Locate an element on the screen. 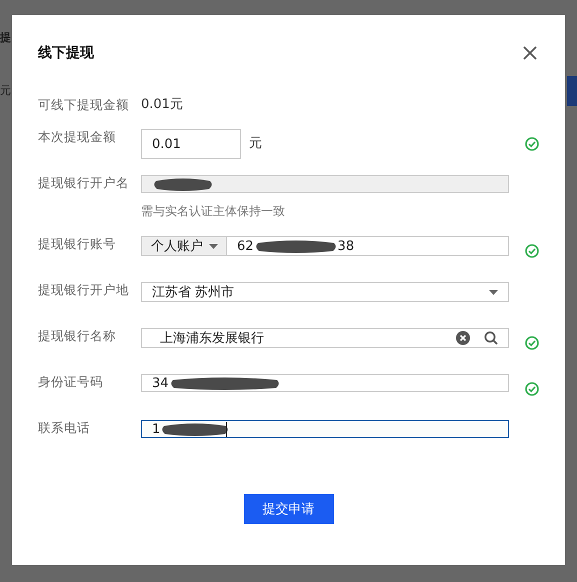  hint-text: 需与实名认证主体保持一致 is located at coordinates (213, 211).